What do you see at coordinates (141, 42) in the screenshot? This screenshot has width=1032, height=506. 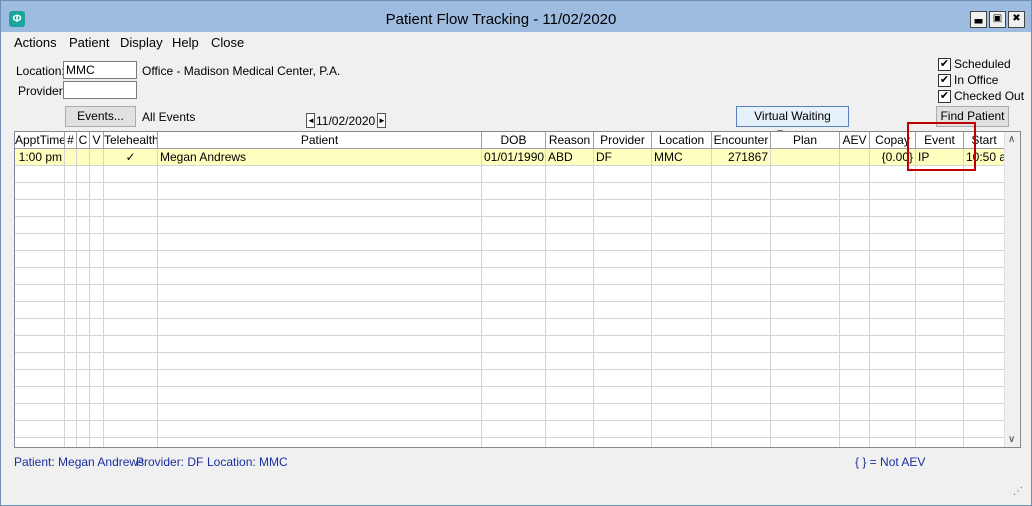 I see `menu-display: Display` at bounding box center [141, 42].